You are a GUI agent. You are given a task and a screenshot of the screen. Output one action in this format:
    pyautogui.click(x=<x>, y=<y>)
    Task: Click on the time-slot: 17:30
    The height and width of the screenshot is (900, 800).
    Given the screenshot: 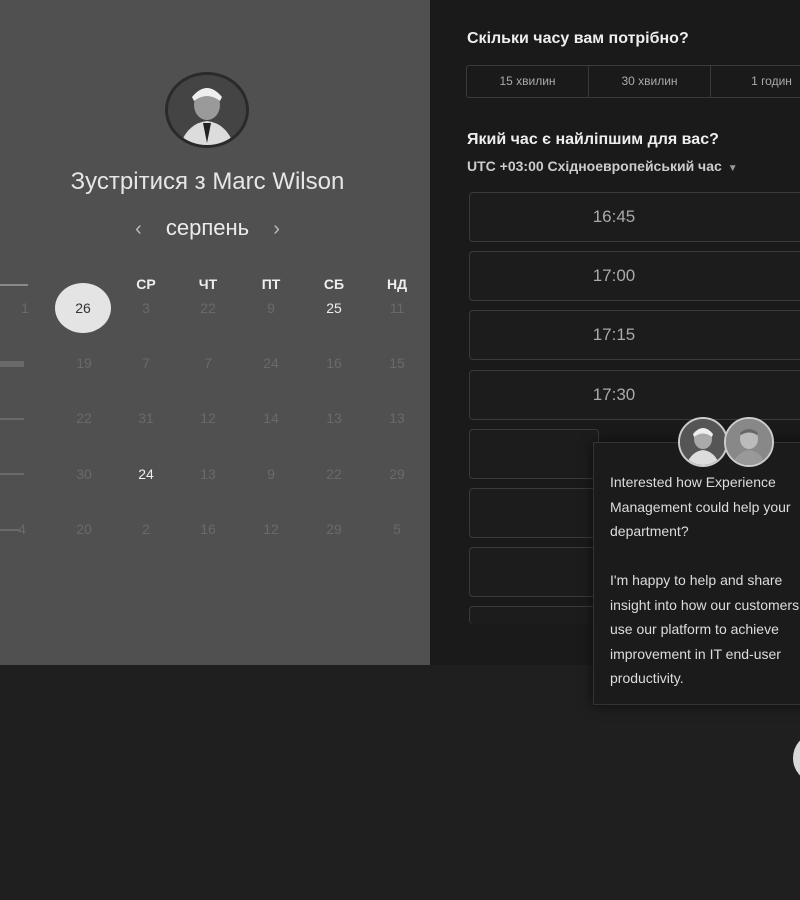 What is the action you would take?
    pyautogui.click(x=634, y=395)
    